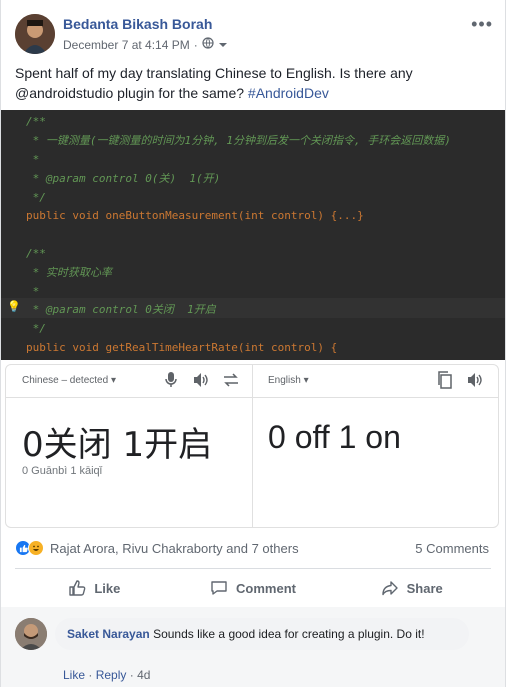  Describe the element at coordinates (223, 45) in the screenshot. I see `privacy-dropdown-icon` at that location.